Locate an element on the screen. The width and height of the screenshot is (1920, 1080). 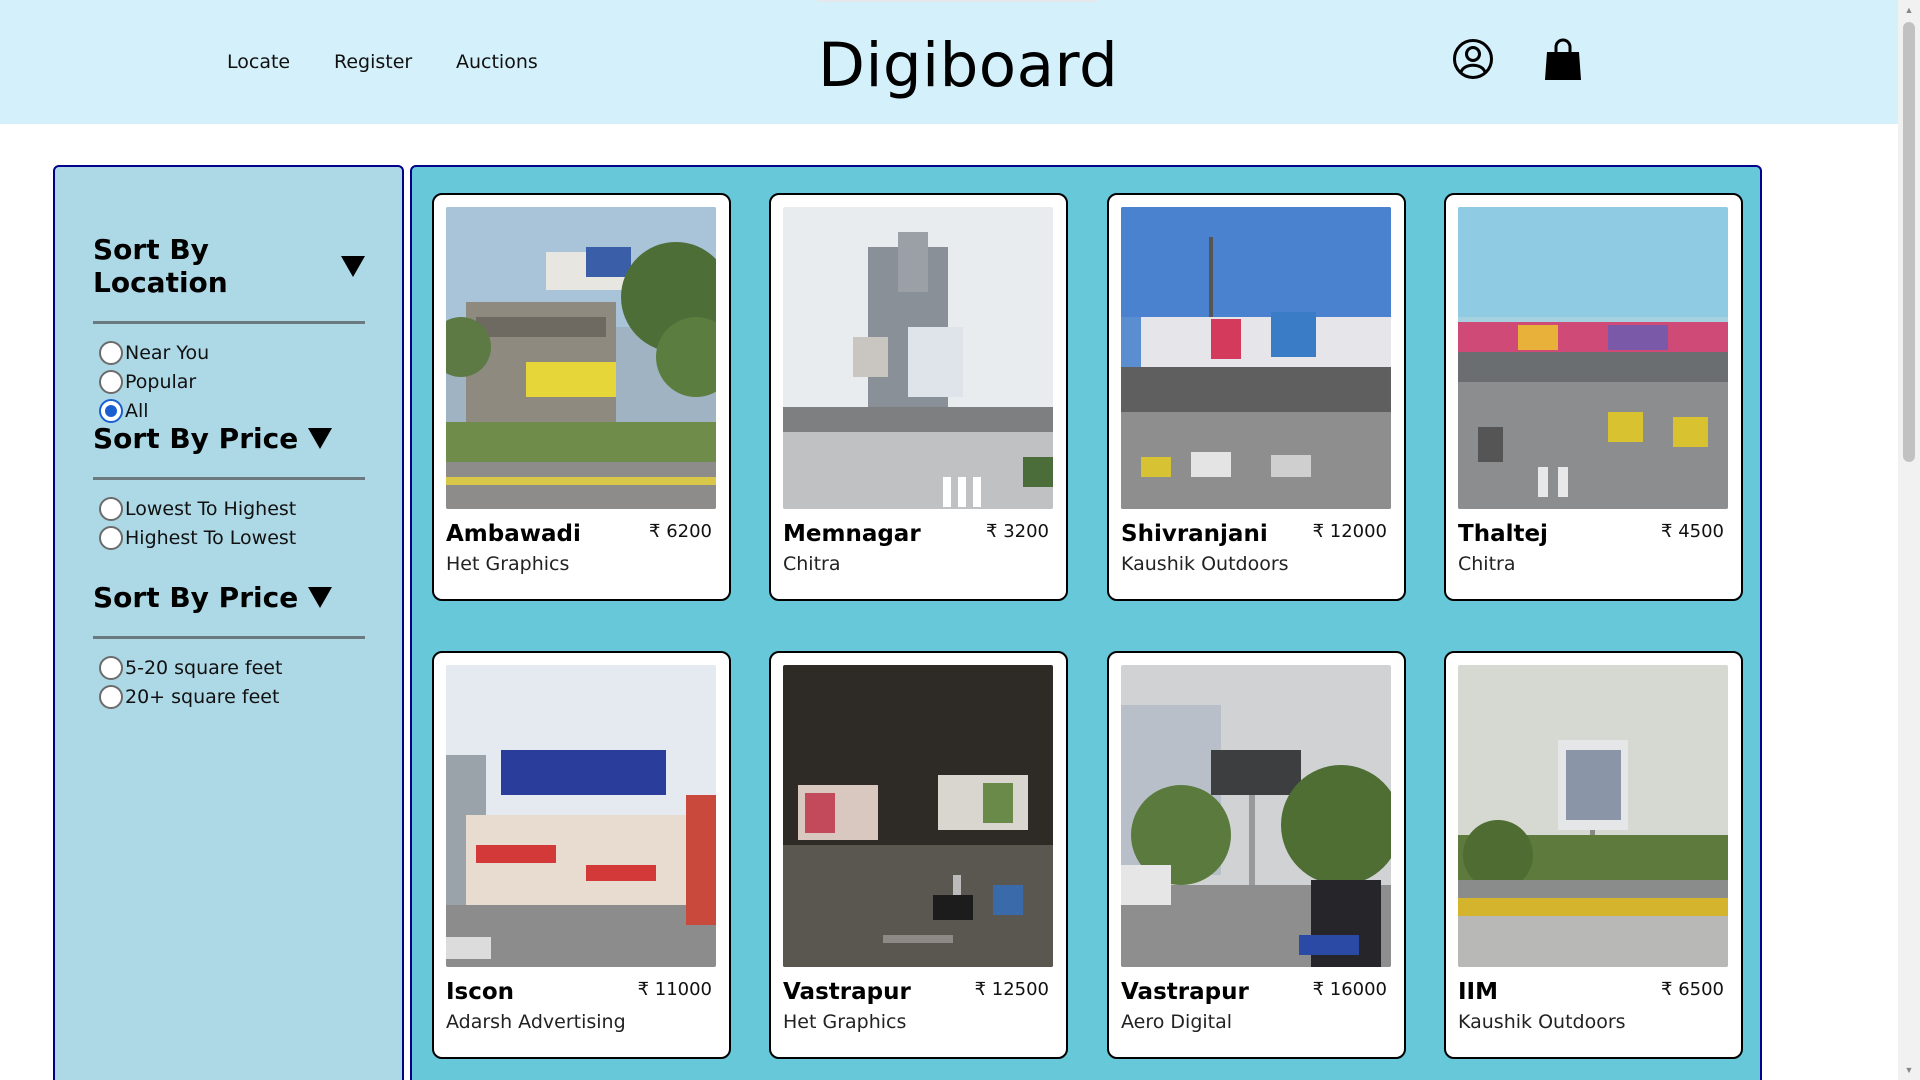
listing-agency: Adarsh Advertising is located at coordinates (536, 1022).